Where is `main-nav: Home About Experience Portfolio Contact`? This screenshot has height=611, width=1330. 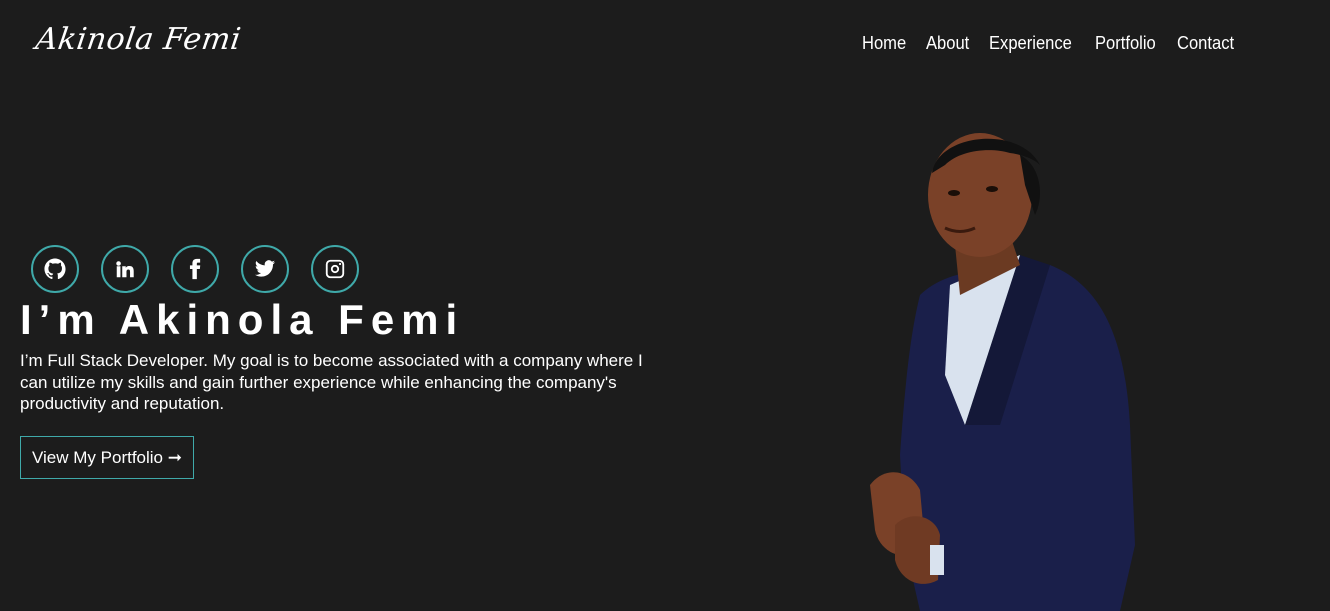 main-nav: Home About Experience Portfolio Contact is located at coordinates (1058, 43).